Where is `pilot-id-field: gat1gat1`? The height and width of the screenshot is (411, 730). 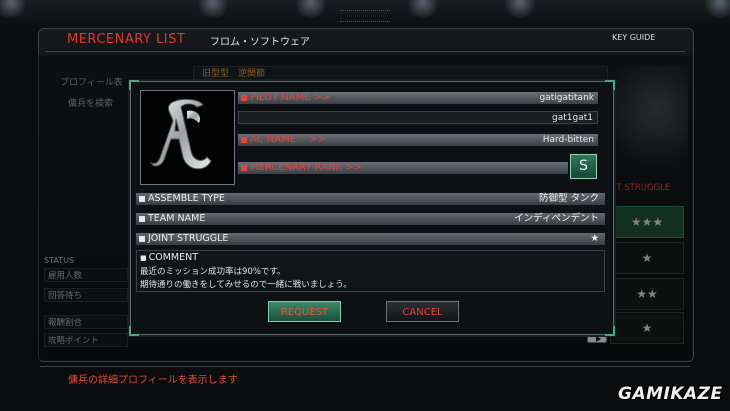
pilot-id-field: gat1gat1 is located at coordinates (418, 117).